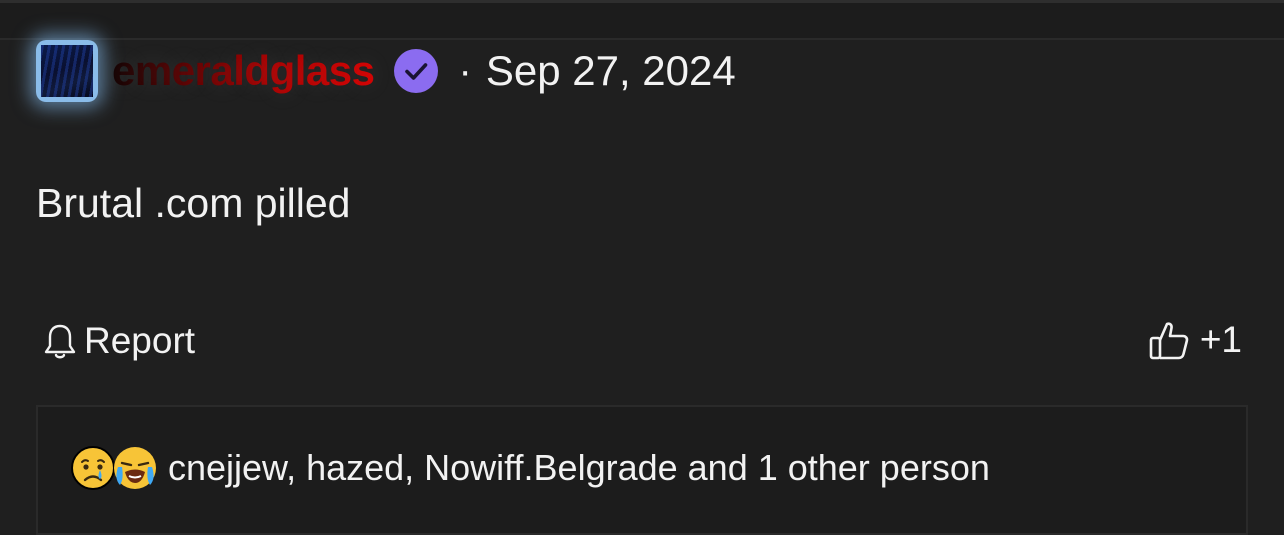 This screenshot has height=535, width=1284. I want to click on report-label: Report, so click(140, 340).